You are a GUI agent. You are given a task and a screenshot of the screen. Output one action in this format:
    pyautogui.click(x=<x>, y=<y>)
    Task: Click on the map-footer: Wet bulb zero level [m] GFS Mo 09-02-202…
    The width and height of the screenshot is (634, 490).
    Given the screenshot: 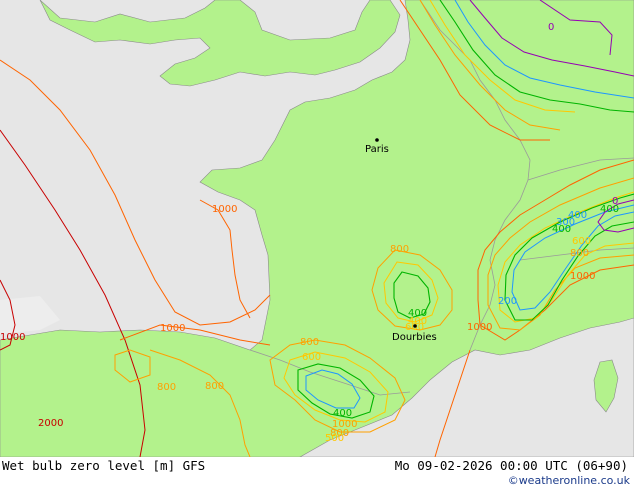 What is the action you would take?
    pyautogui.click(x=317, y=473)
    